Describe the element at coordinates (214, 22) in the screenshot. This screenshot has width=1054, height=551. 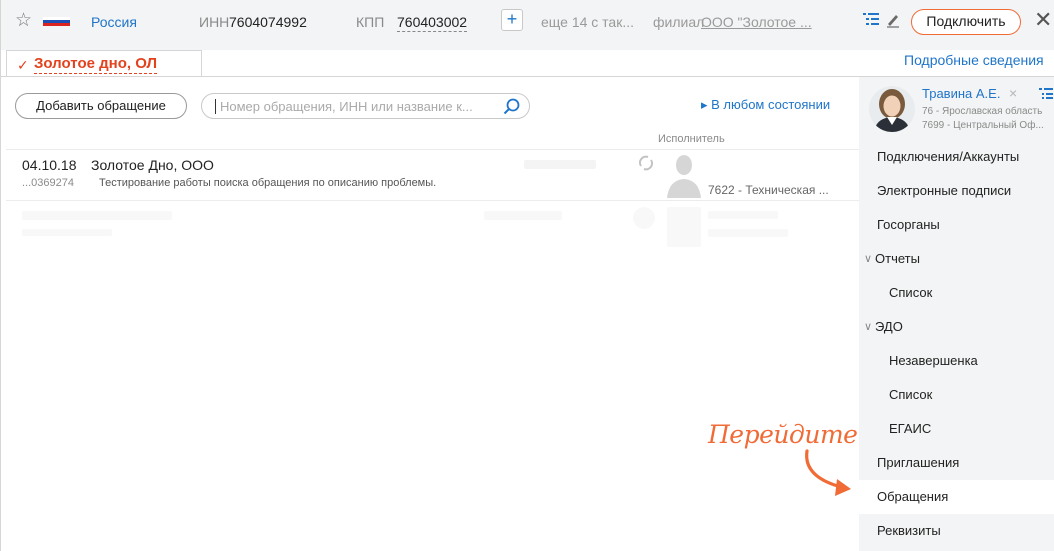
I see `inn-label: ИНН` at that location.